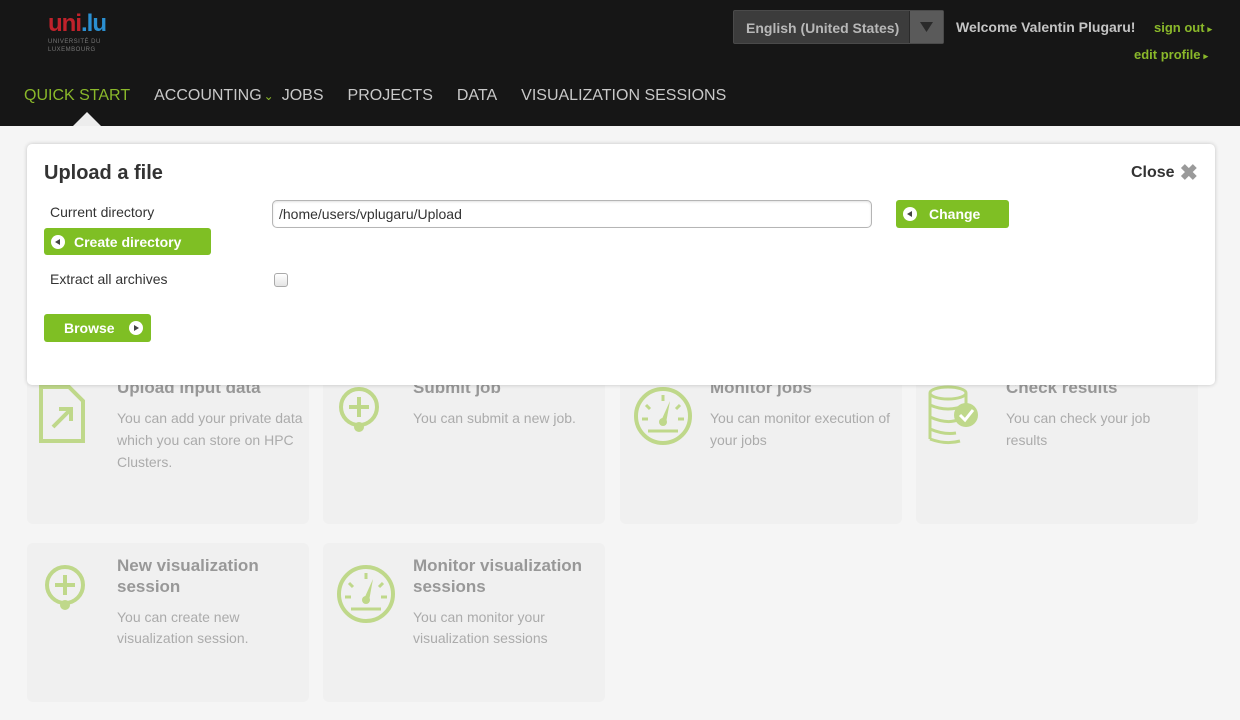 The height and width of the screenshot is (720, 1240). What do you see at coordinates (390, 96) in the screenshot?
I see `nav-item-projects: PROJECTS` at bounding box center [390, 96].